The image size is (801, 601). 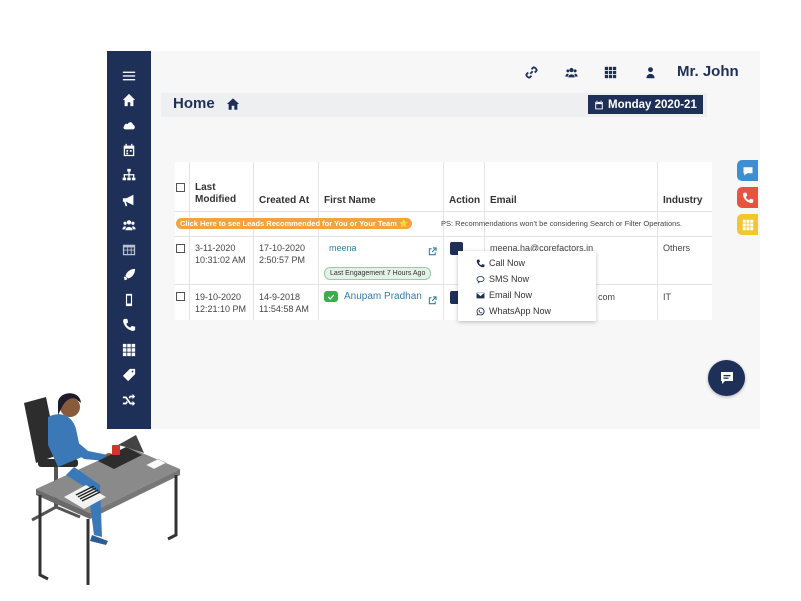 What do you see at coordinates (667, 297) in the screenshot?
I see `lead-industry: IT` at bounding box center [667, 297].